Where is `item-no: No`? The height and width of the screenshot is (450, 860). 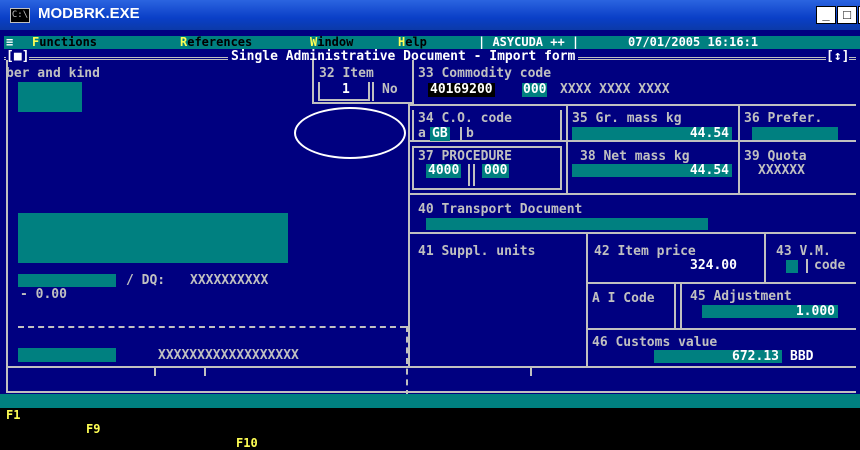
item-no: No is located at coordinates (390, 89).